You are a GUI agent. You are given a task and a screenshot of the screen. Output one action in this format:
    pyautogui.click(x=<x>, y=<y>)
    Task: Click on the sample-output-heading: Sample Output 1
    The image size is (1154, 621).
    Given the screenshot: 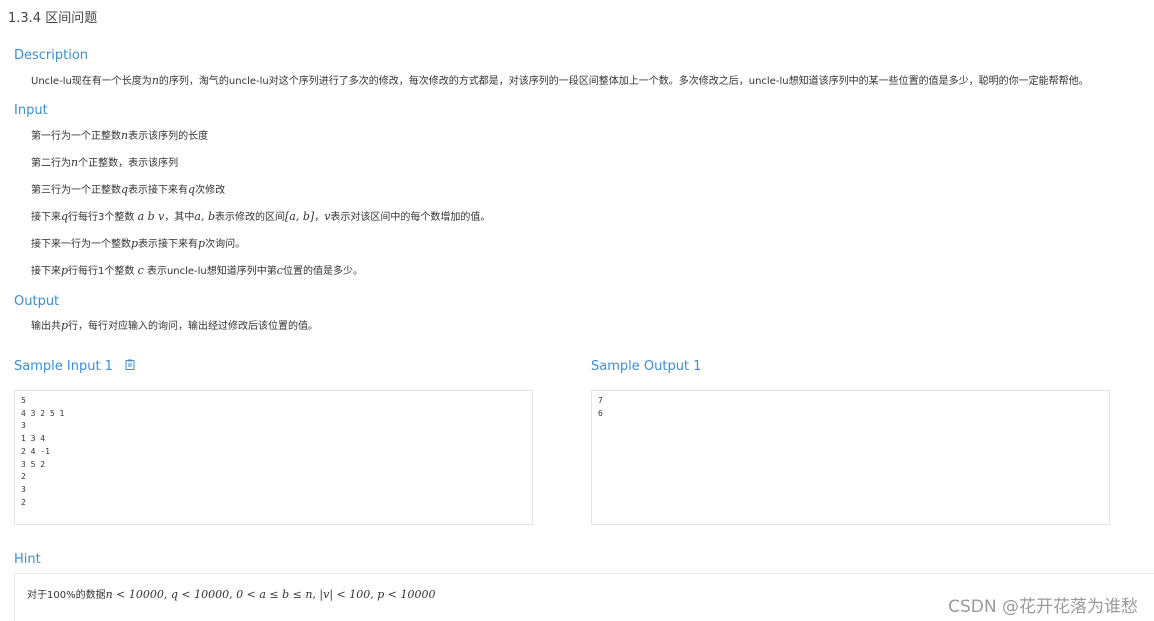 What is the action you would take?
    pyautogui.click(x=646, y=366)
    